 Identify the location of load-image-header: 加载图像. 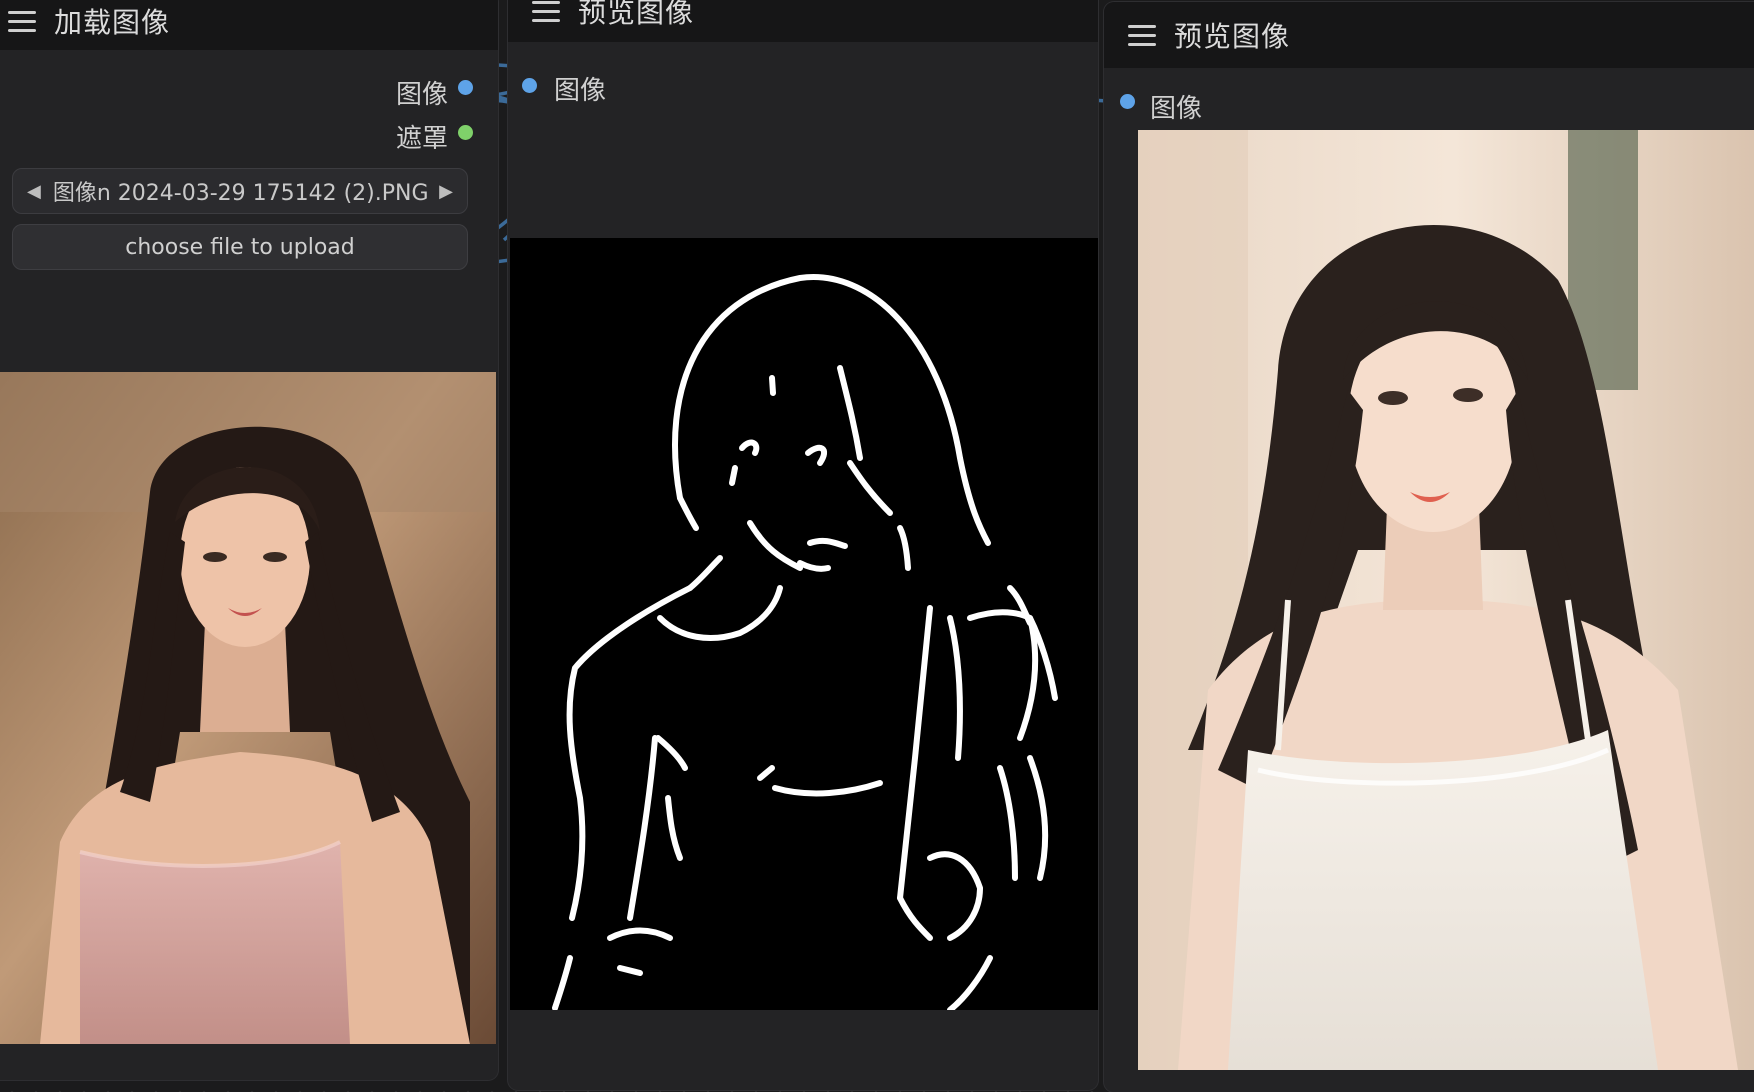
(249, 25).